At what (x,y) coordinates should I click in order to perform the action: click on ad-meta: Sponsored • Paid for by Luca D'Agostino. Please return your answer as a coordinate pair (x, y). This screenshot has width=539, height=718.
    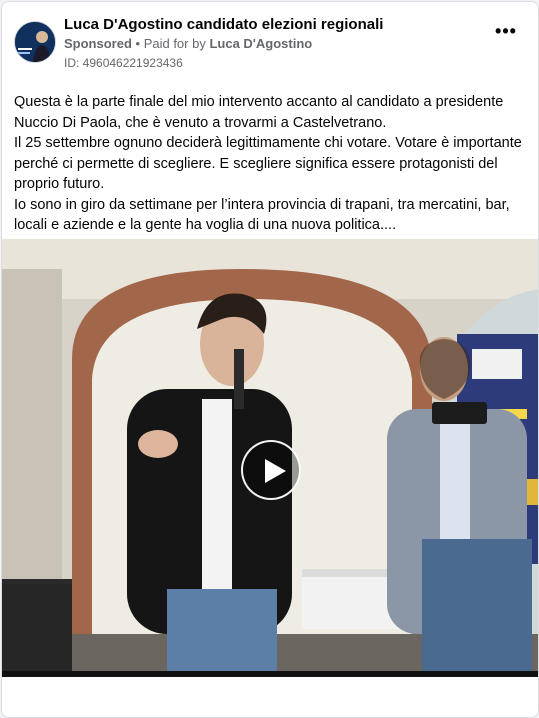
    Looking at the image, I should click on (188, 43).